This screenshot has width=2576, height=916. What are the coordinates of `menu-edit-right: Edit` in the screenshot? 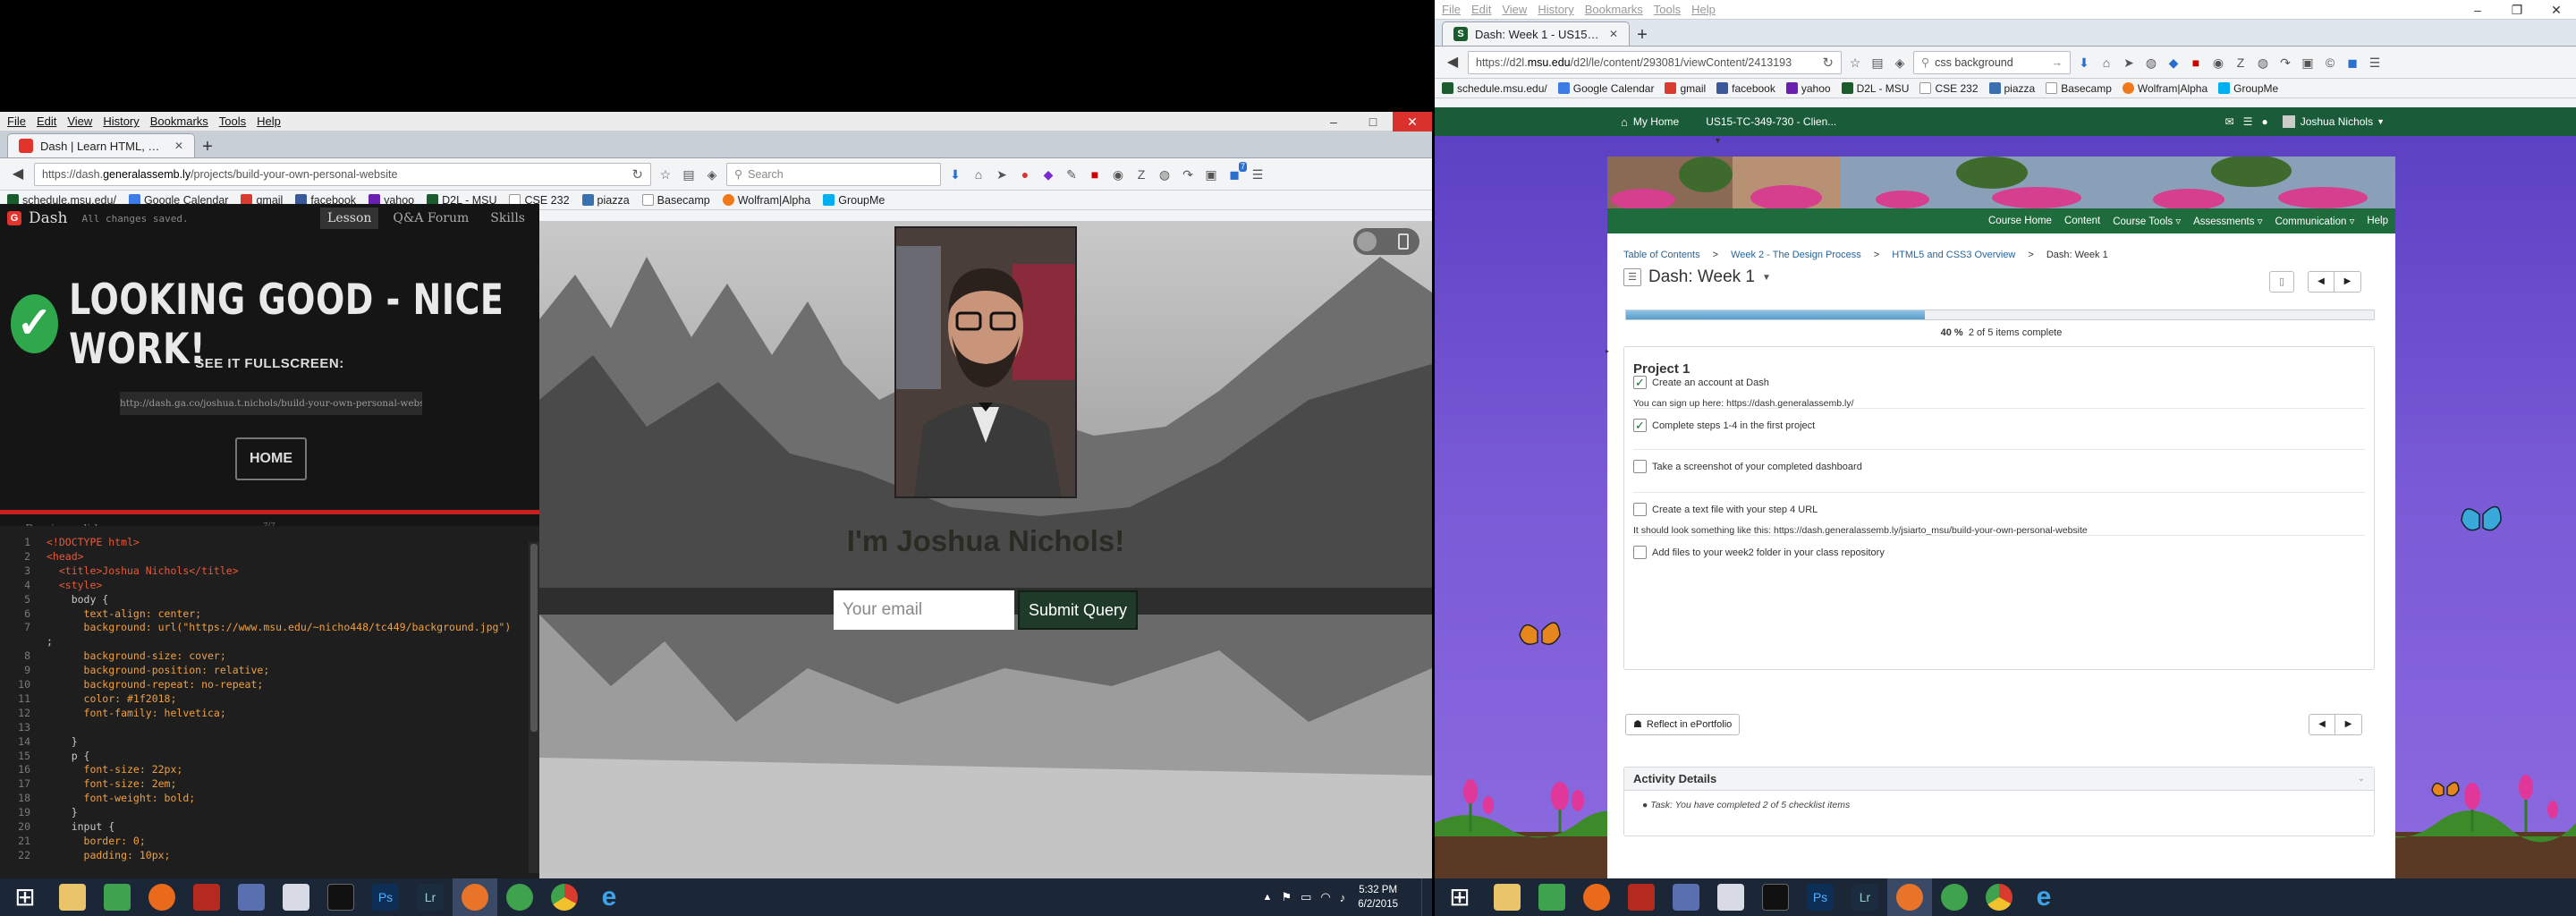 It's located at (1481, 9).